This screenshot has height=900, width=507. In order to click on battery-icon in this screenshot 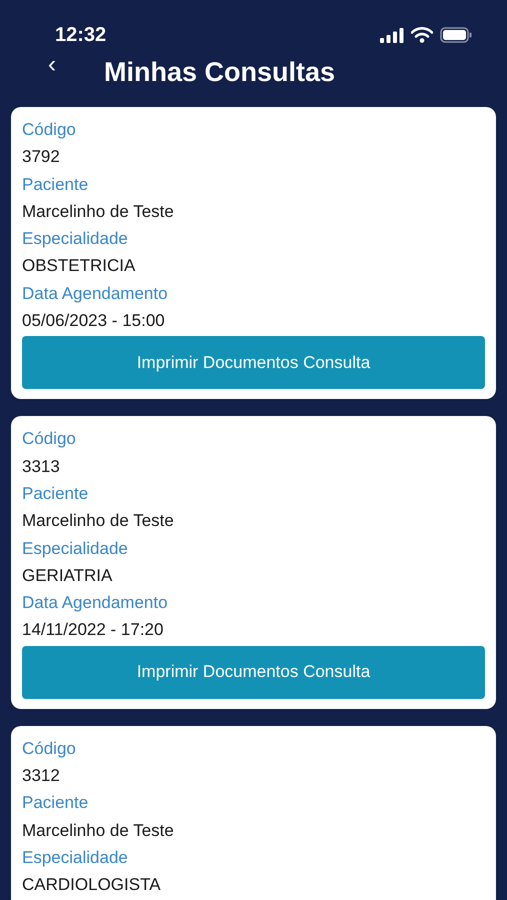, I will do `click(456, 35)`.